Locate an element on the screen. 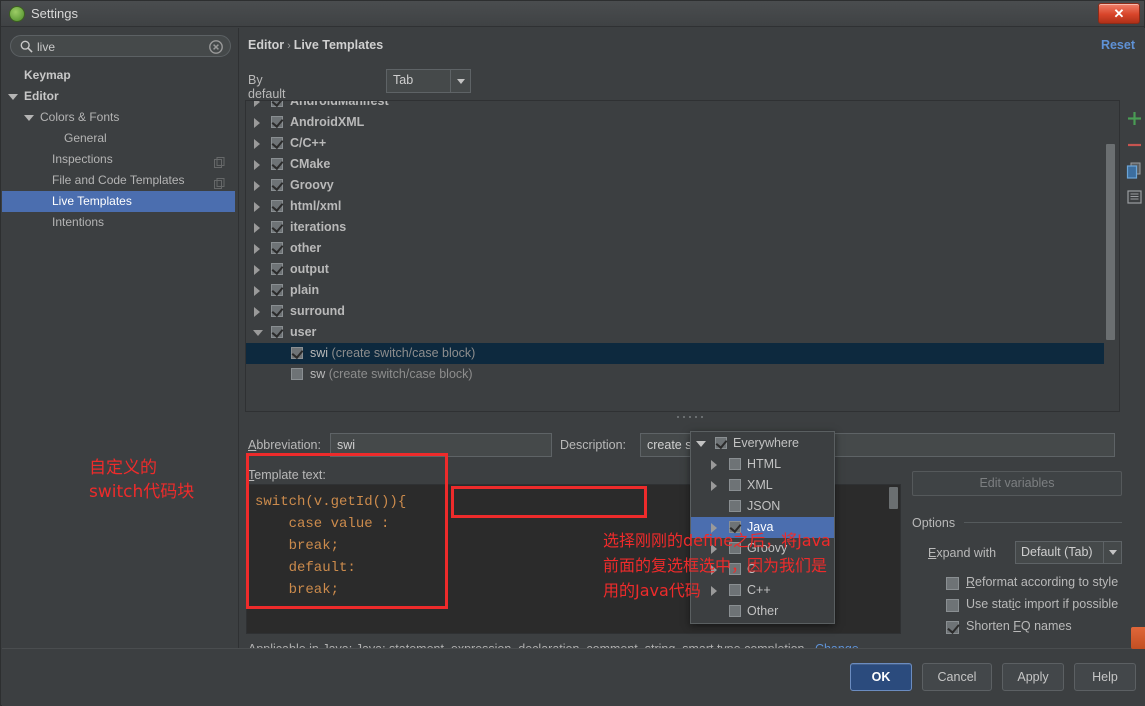  tree-scrollbar-thumb is located at coordinates (1110, 242).